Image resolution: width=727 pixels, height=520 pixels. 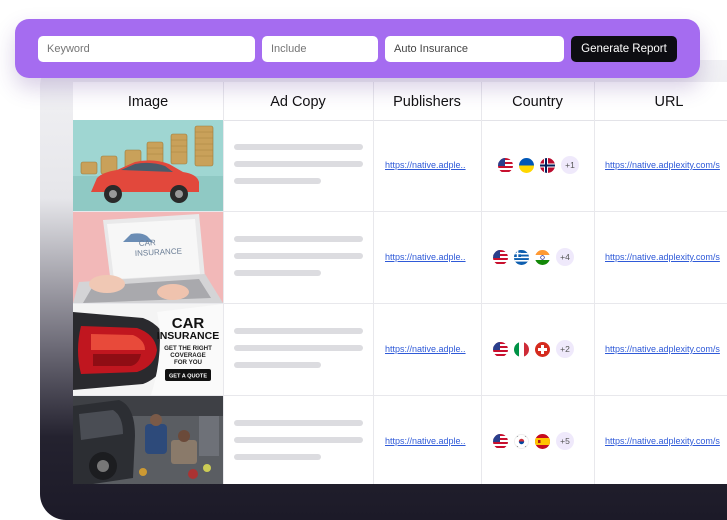 I want to click on search-bar: Generate Report, so click(x=357, y=48).